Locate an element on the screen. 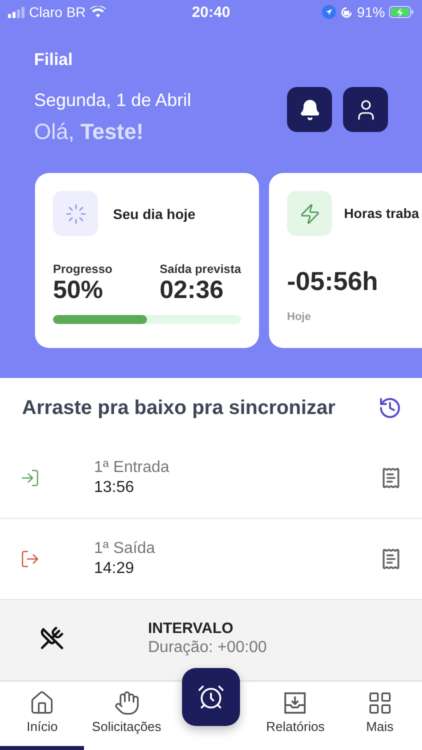  download-tray-icon is located at coordinates (295, 703).